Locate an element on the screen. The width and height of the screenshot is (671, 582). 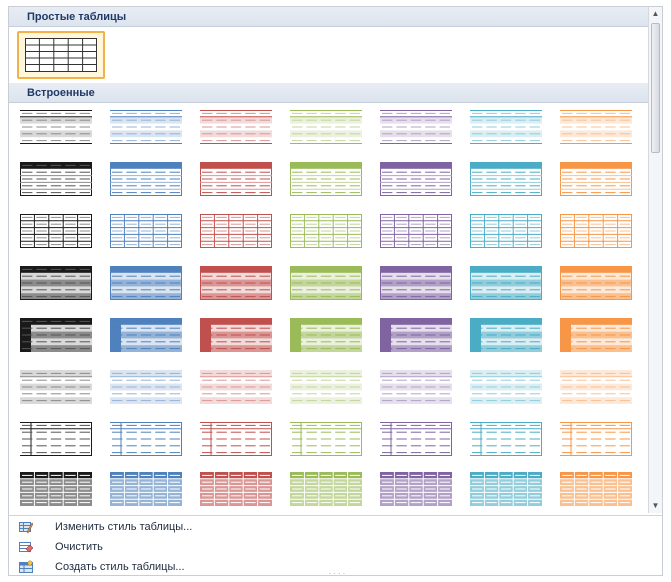
table-style-medium-shading-orange is located at coordinates (596, 285).